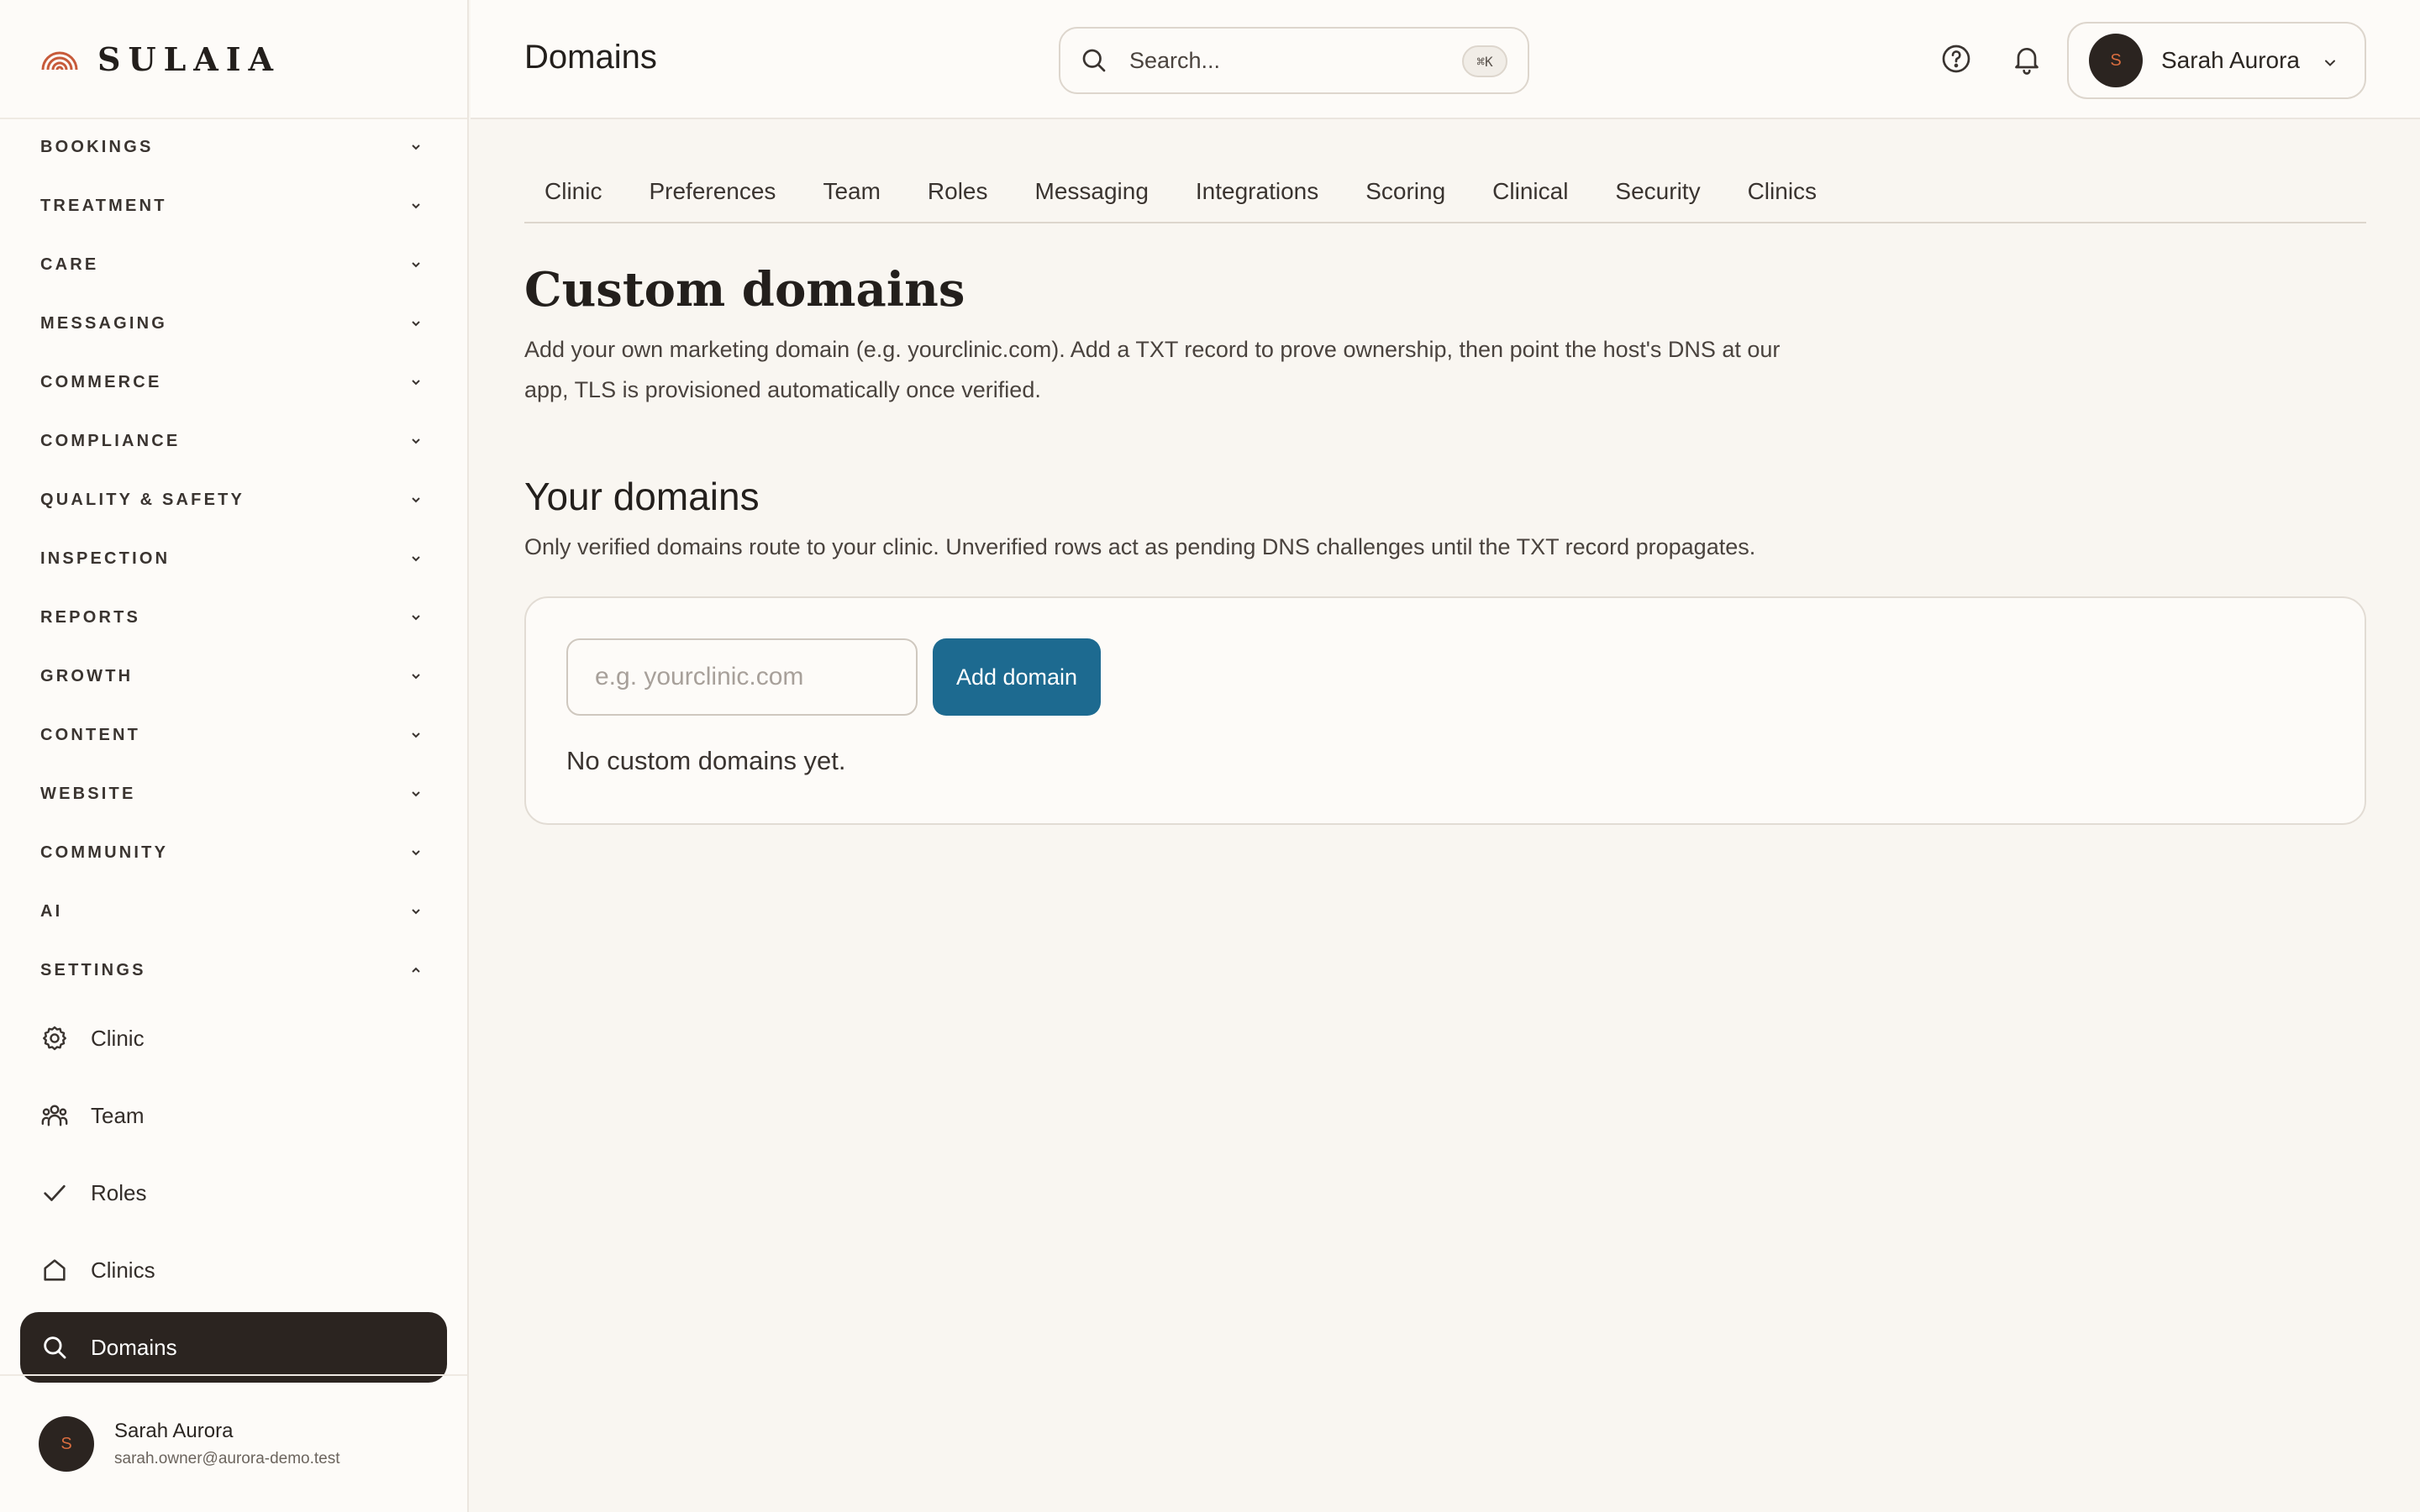 Image resolution: width=2420 pixels, height=1512 pixels. Describe the element at coordinates (60, 61) in the screenshot. I see `rainbow-logo-icon` at that location.